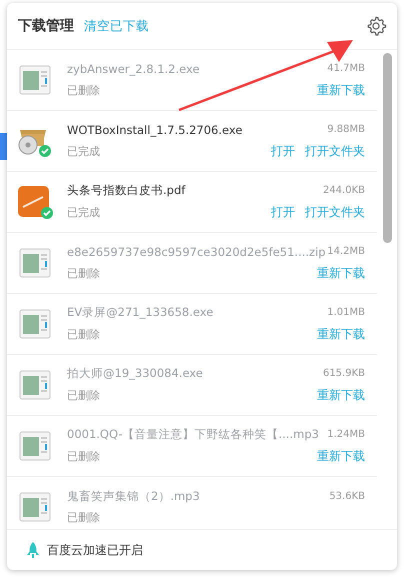  Describe the element at coordinates (376, 26) in the screenshot. I see `settings-icon` at that location.